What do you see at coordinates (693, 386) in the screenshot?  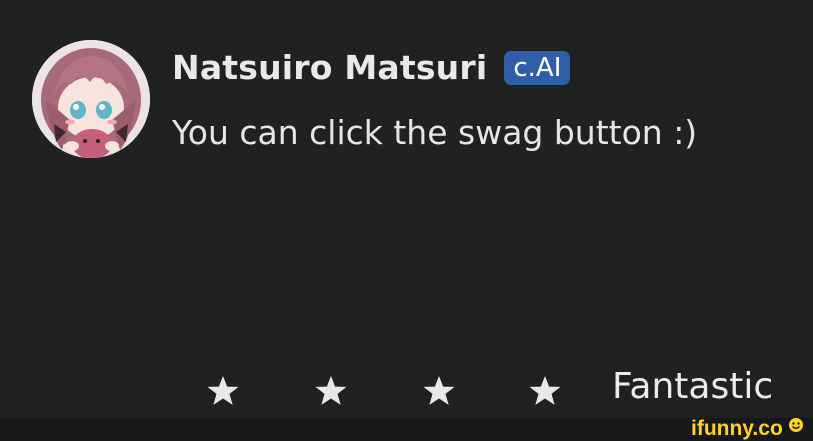 I see `rating-label: Fantastic` at bounding box center [693, 386].